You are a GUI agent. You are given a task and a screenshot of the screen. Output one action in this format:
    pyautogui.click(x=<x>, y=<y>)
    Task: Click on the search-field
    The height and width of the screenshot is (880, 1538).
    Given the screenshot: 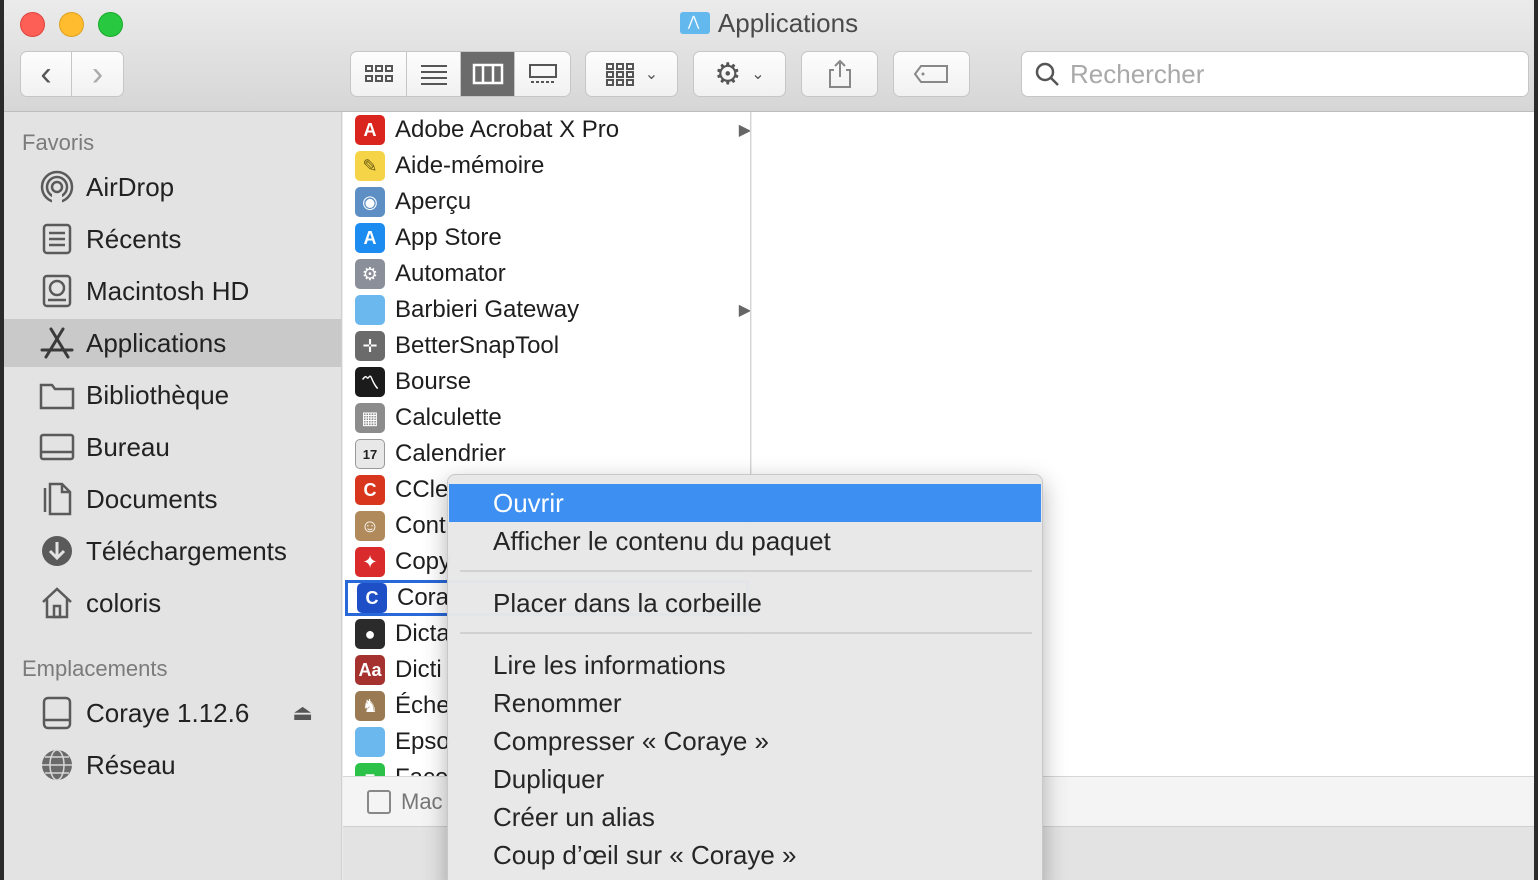 What is the action you would take?
    pyautogui.click(x=1275, y=74)
    